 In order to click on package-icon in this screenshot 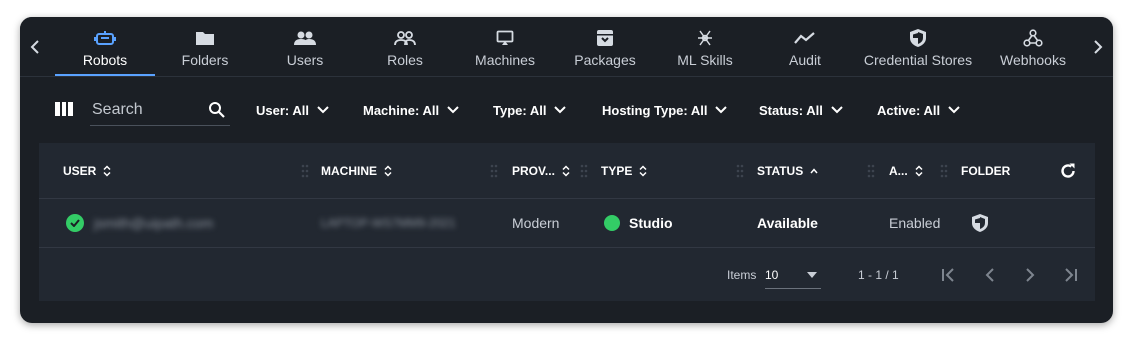, I will do `click(605, 38)`.